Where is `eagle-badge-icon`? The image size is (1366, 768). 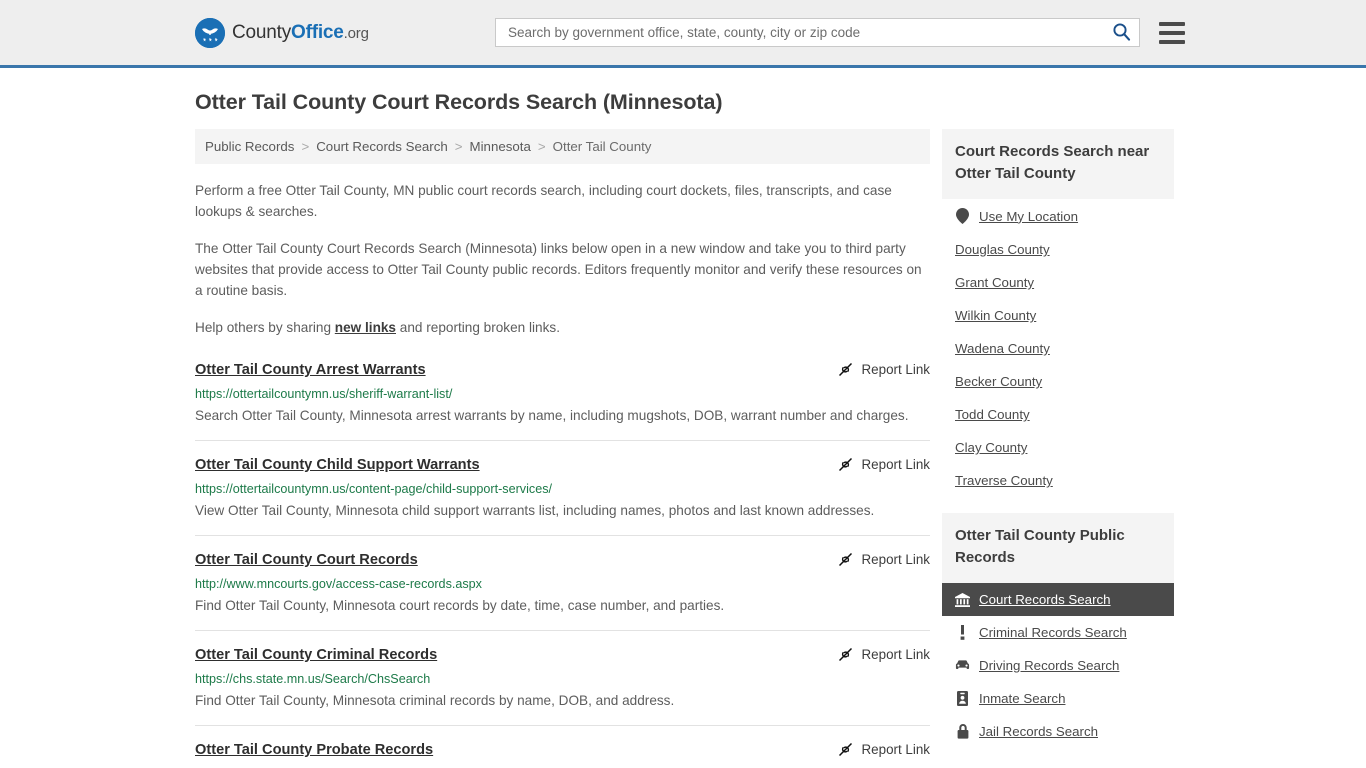 eagle-badge-icon is located at coordinates (210, 32).